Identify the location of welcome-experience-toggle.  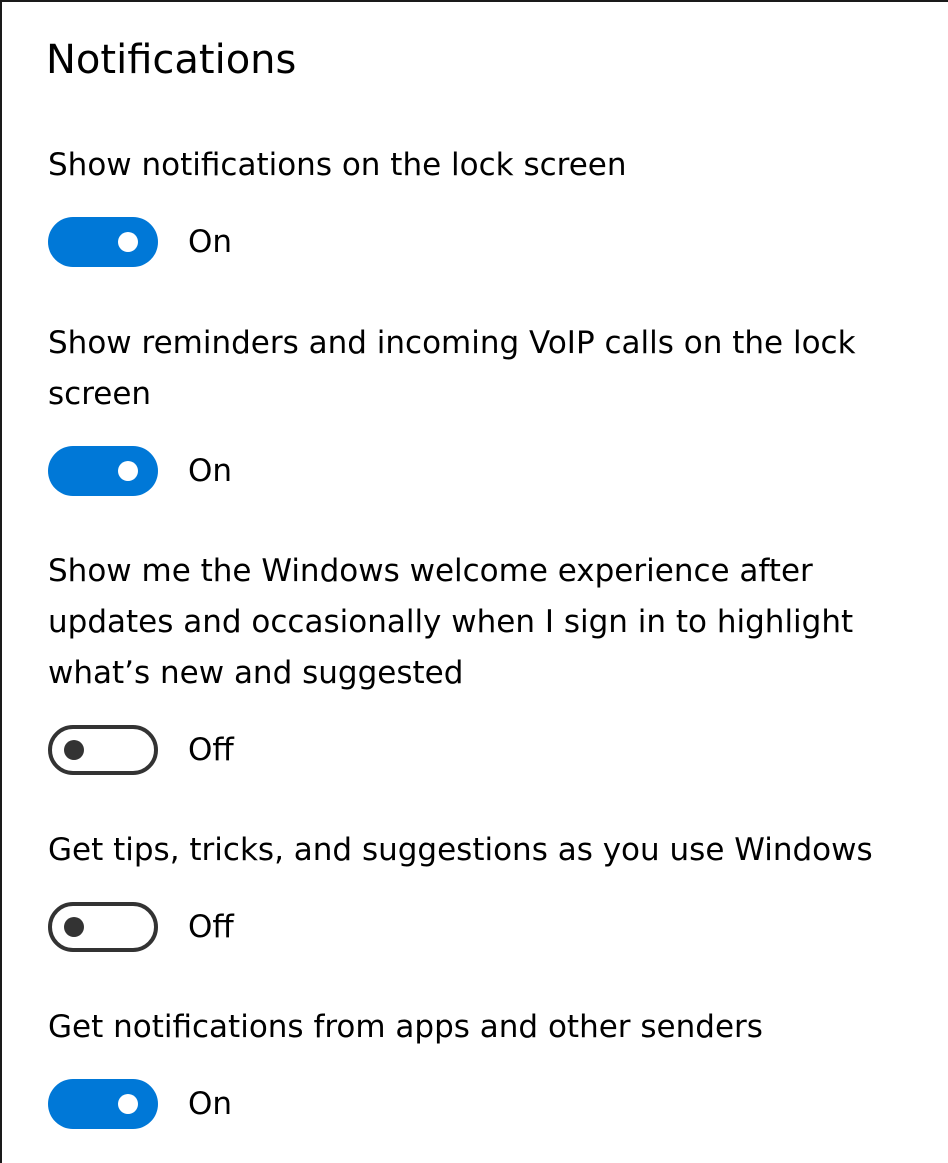
(103, 750).